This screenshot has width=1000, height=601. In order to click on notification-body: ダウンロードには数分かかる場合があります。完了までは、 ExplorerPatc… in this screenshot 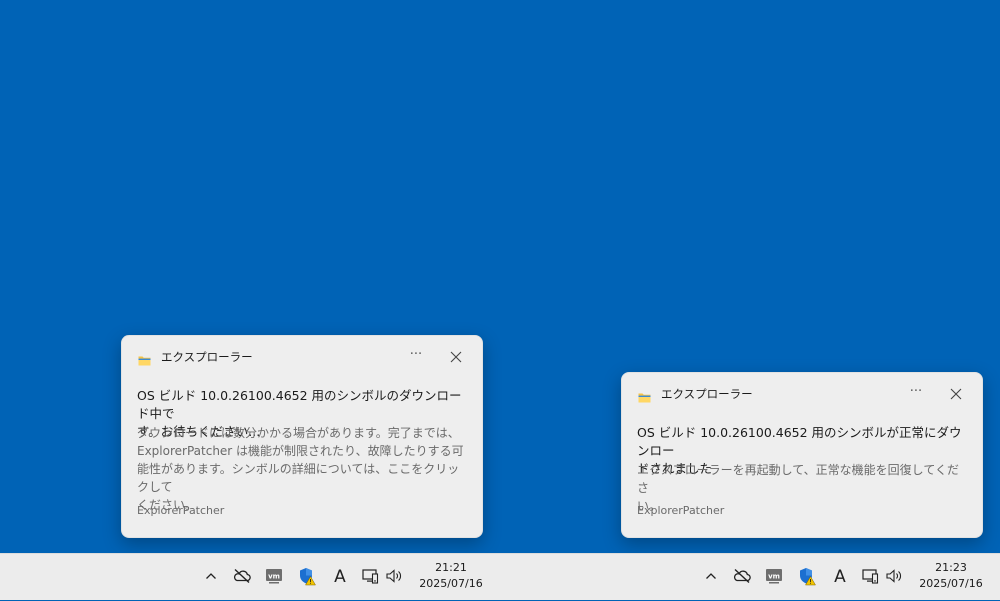, I will do `click(302, 469)`.